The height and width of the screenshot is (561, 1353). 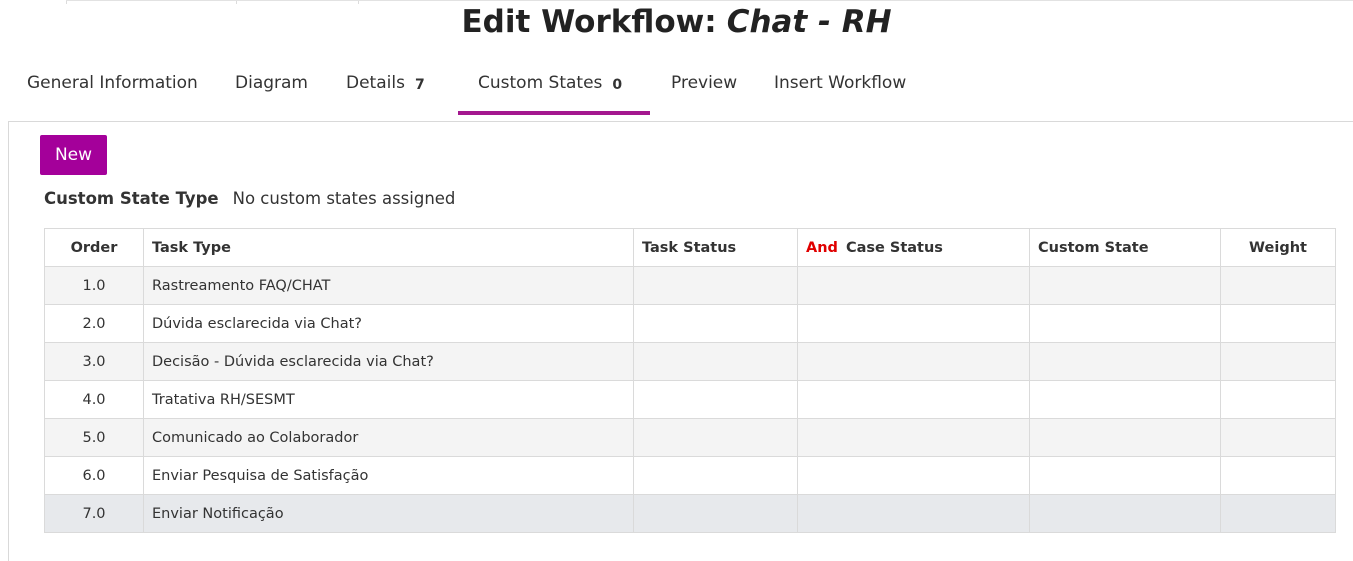 I want to click on tab-insert-workflow: Insert Workflow, so click(x=840, y=88).